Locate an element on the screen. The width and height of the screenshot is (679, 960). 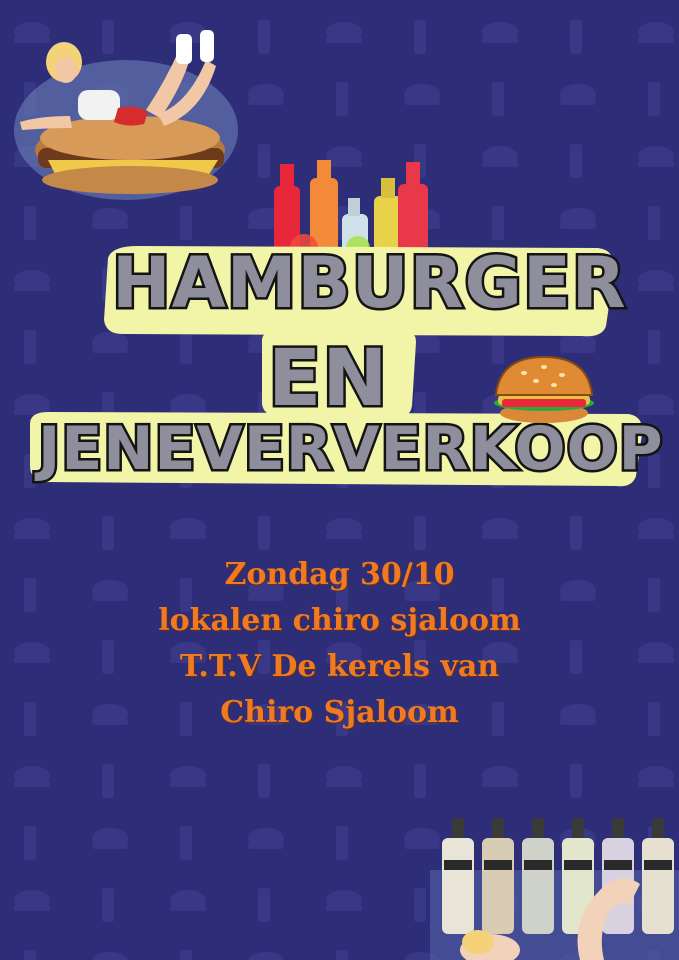
title-hamburger: HAMBURGER is located at coordinates (369, 283).